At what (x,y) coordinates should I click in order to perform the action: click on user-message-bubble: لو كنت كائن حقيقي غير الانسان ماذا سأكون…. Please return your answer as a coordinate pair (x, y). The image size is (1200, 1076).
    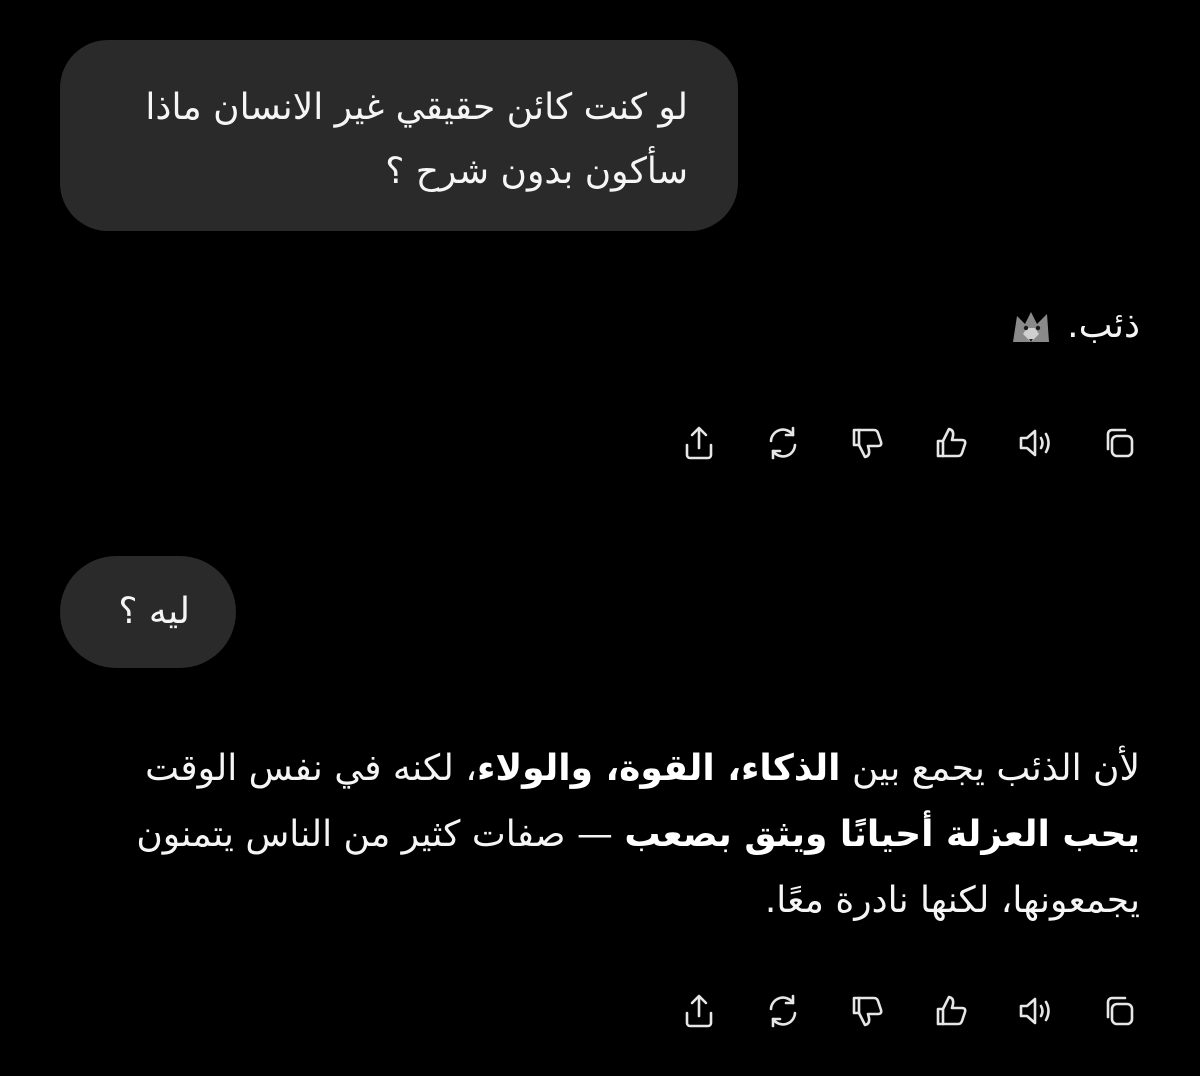
    Looking at the image, I should click on (399, 135).